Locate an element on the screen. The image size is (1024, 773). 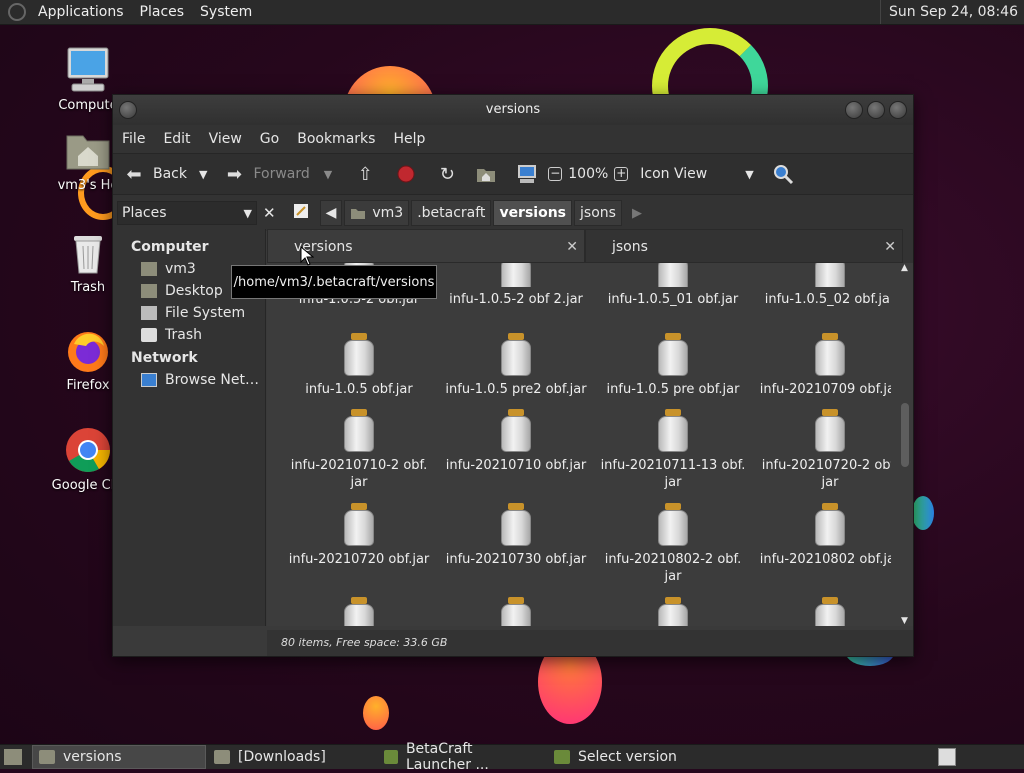
window-menu-icon is located at coordinates (128, 110).